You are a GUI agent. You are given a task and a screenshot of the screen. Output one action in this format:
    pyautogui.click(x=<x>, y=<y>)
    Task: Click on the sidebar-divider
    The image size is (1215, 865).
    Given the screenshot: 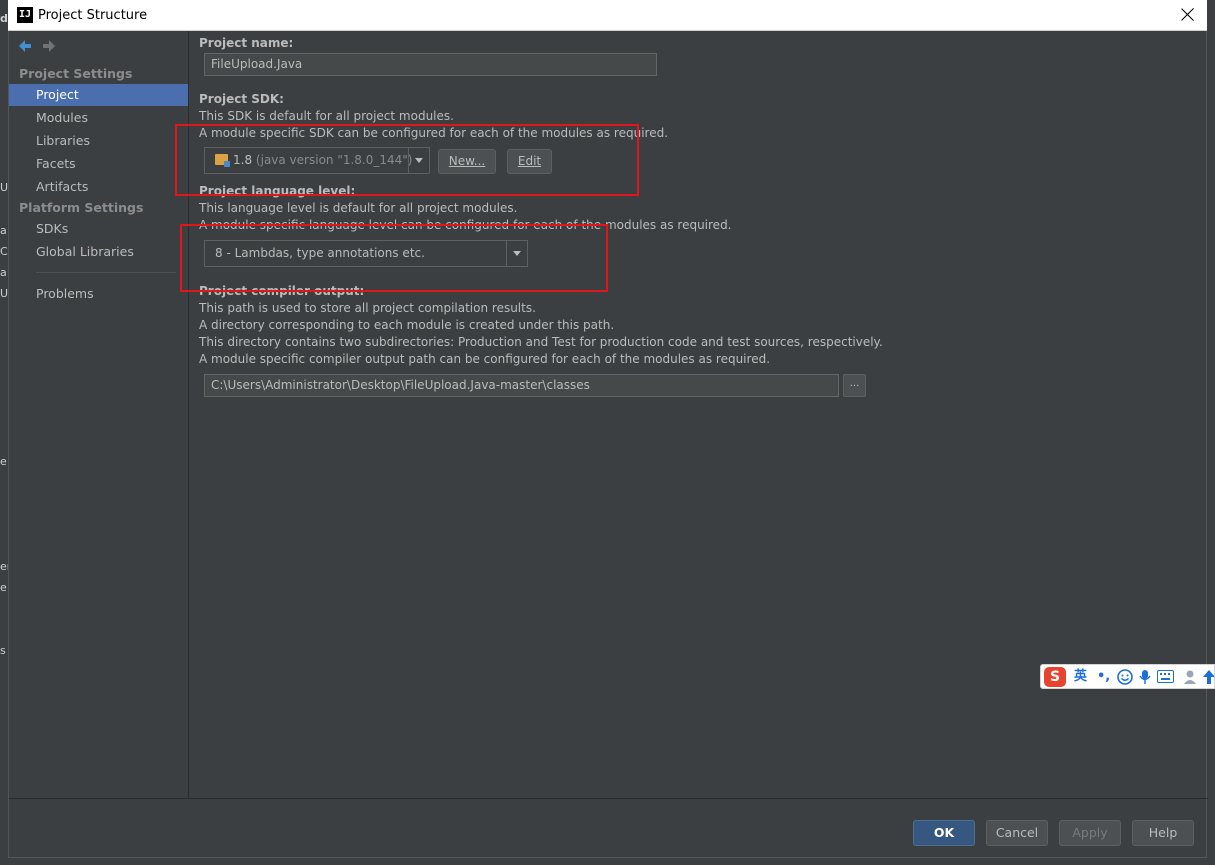 What is the action you would take?
    pyautogui.click(x=106, y=272)
    